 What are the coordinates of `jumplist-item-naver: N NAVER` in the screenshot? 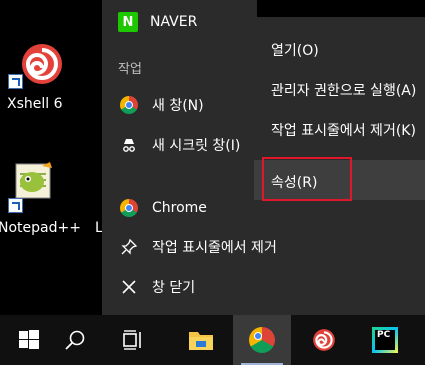 It's located at (179, 22).